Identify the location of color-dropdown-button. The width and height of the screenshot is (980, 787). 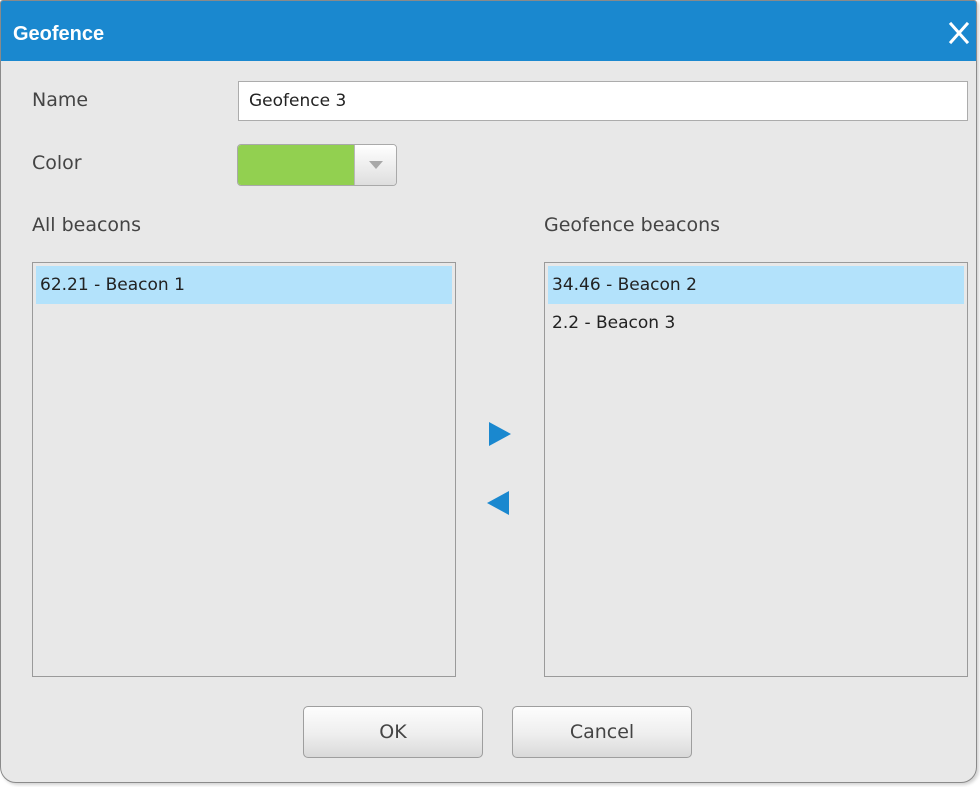
(375, 165).